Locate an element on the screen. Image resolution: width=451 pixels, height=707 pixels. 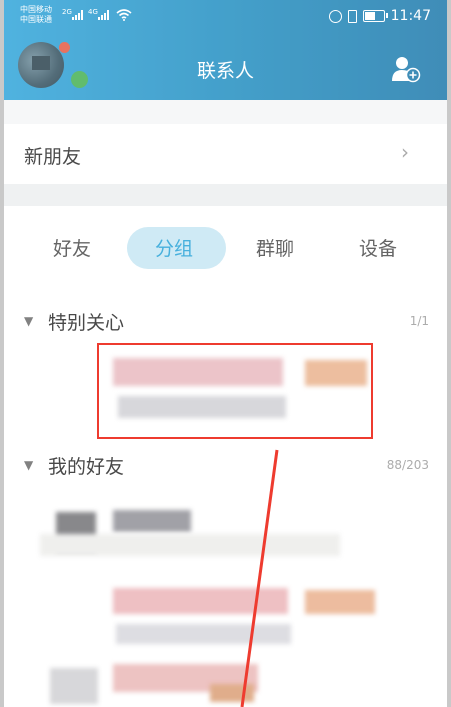
page-title: 联系人 is located at coordinates (225, 71).